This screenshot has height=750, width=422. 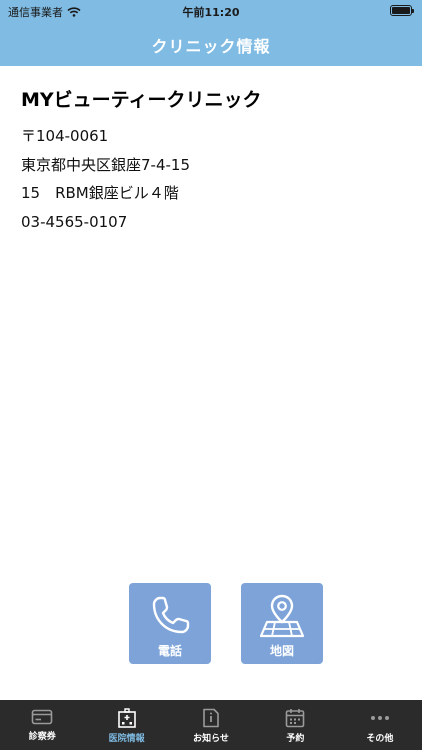 What do you see at coordinates (211, 46) in the screenshot?
I see `page-title: クリニック情報` at bounding box center [211, 46].